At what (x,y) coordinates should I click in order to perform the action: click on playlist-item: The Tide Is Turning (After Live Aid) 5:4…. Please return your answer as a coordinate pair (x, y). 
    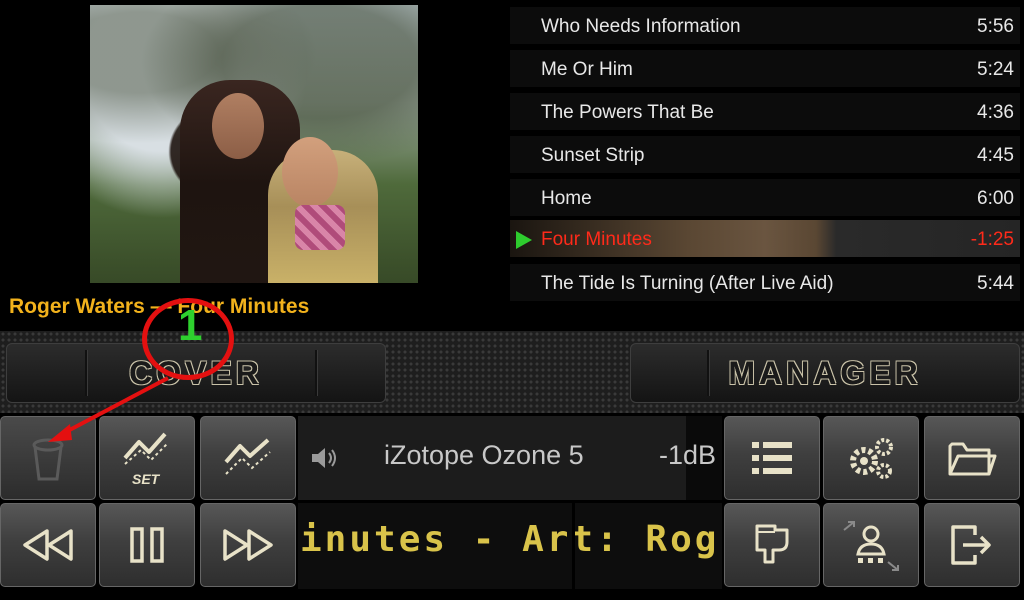
    Looking at the image, I should click on (765, 284).